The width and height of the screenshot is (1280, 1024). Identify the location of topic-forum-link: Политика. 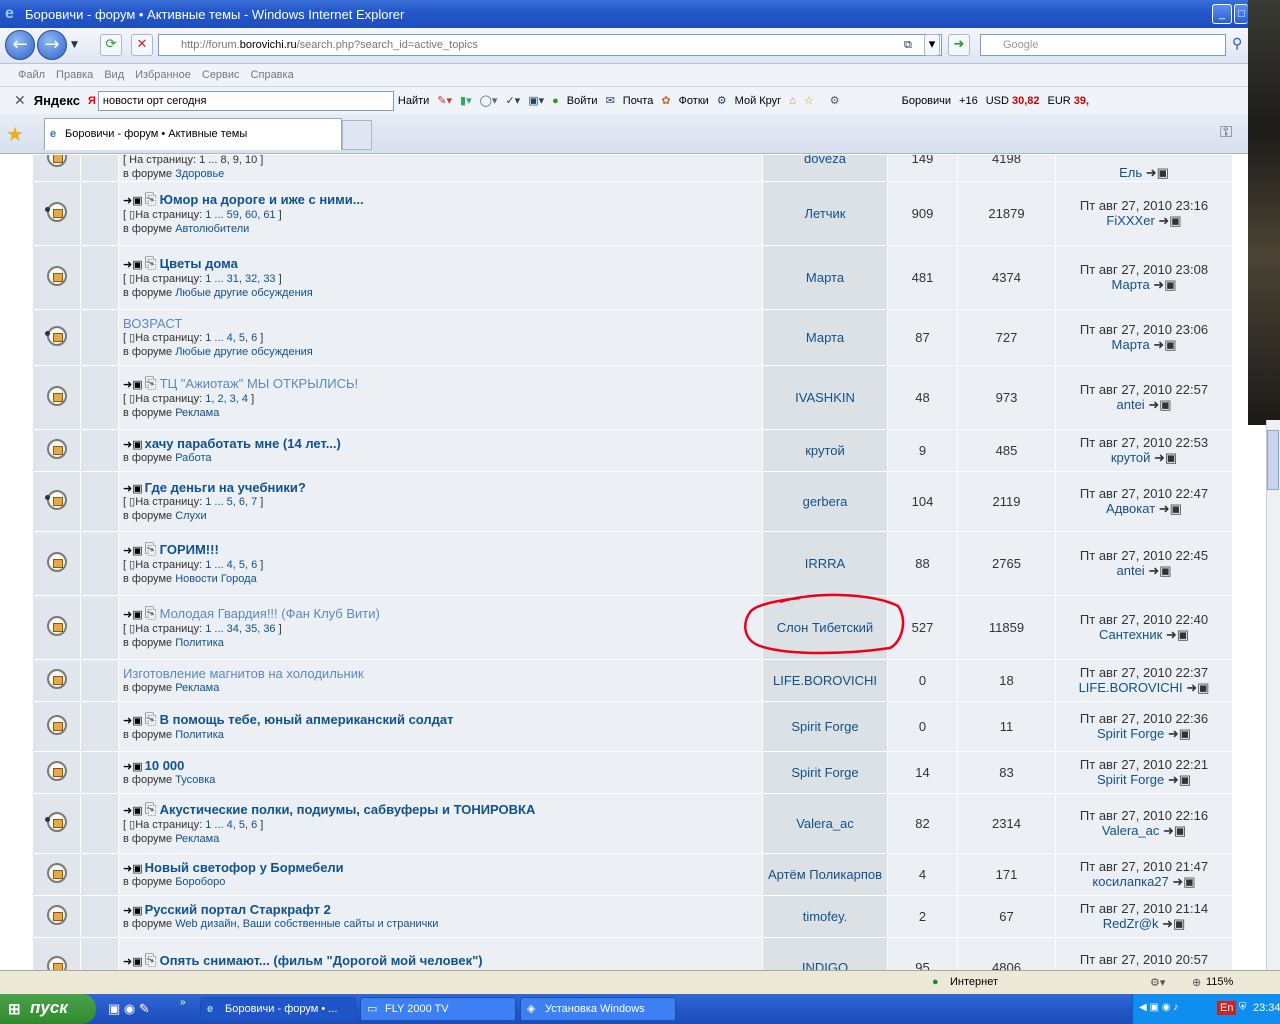
(199, 643).